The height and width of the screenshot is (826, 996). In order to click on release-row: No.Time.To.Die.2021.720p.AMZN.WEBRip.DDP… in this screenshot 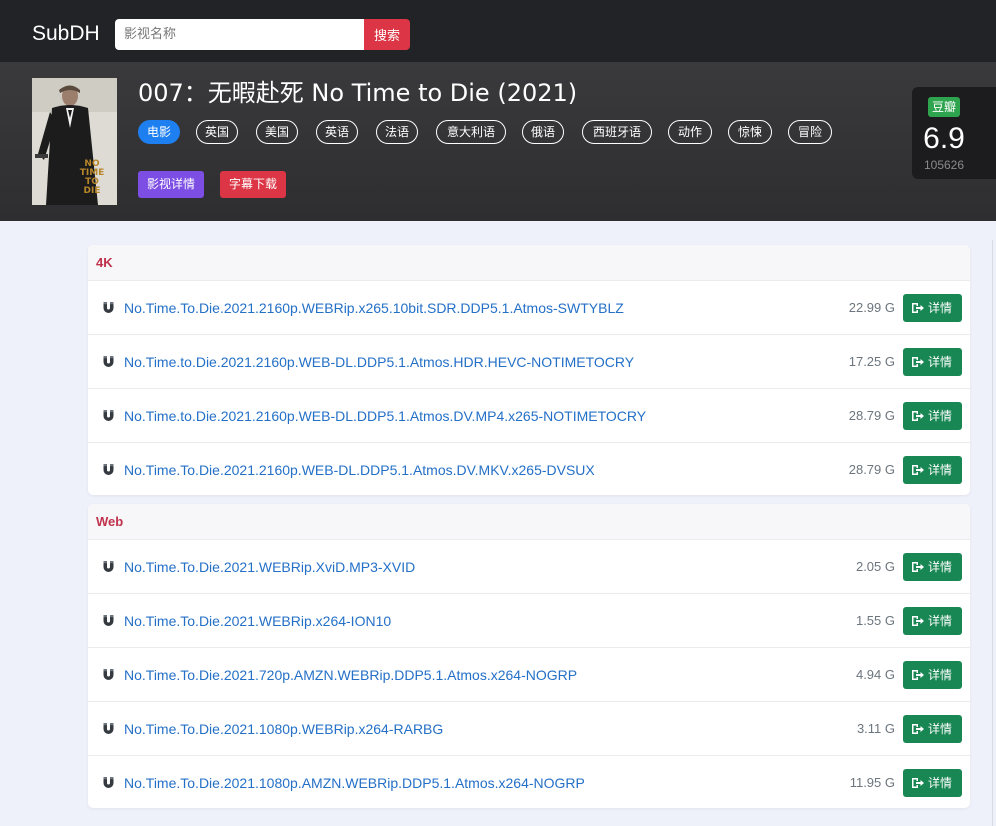, I will do `click(529, 674)`.